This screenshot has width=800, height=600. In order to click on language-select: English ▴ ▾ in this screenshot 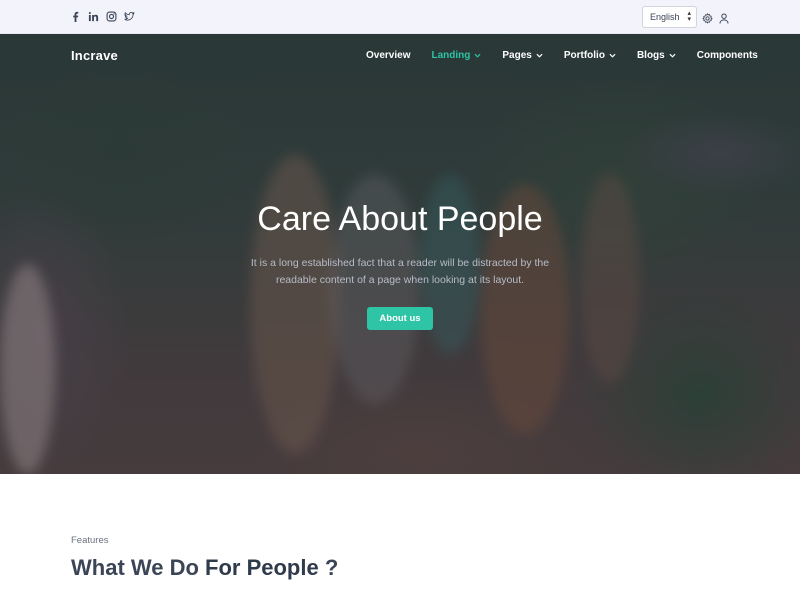, I will do `click(669, 17)`.